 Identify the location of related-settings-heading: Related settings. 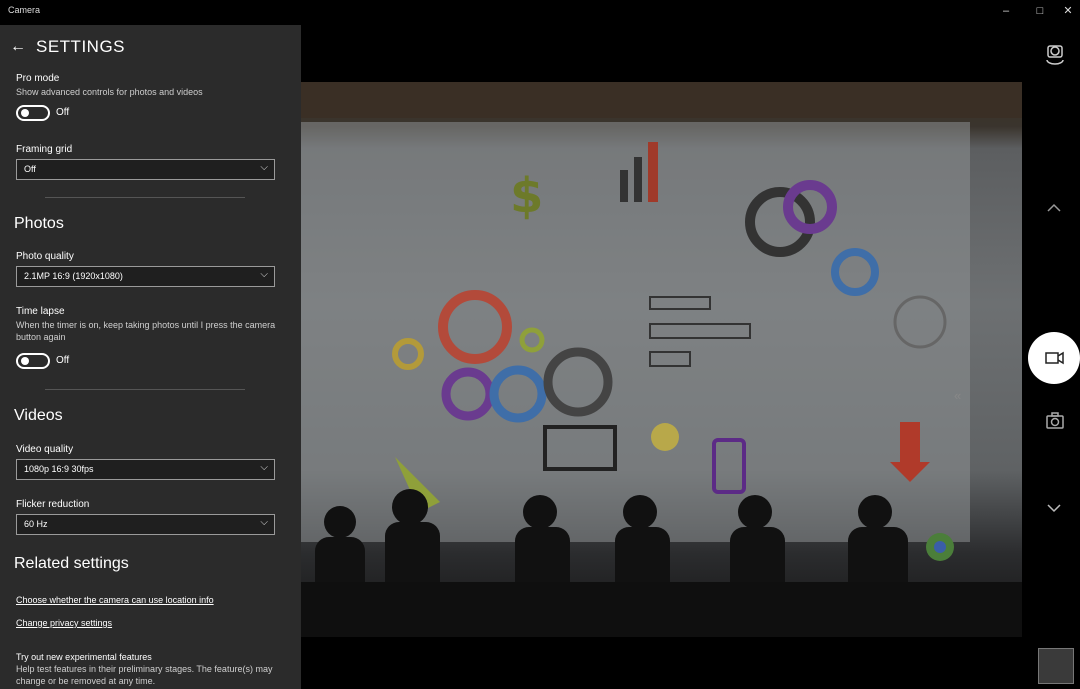
(71, 563).